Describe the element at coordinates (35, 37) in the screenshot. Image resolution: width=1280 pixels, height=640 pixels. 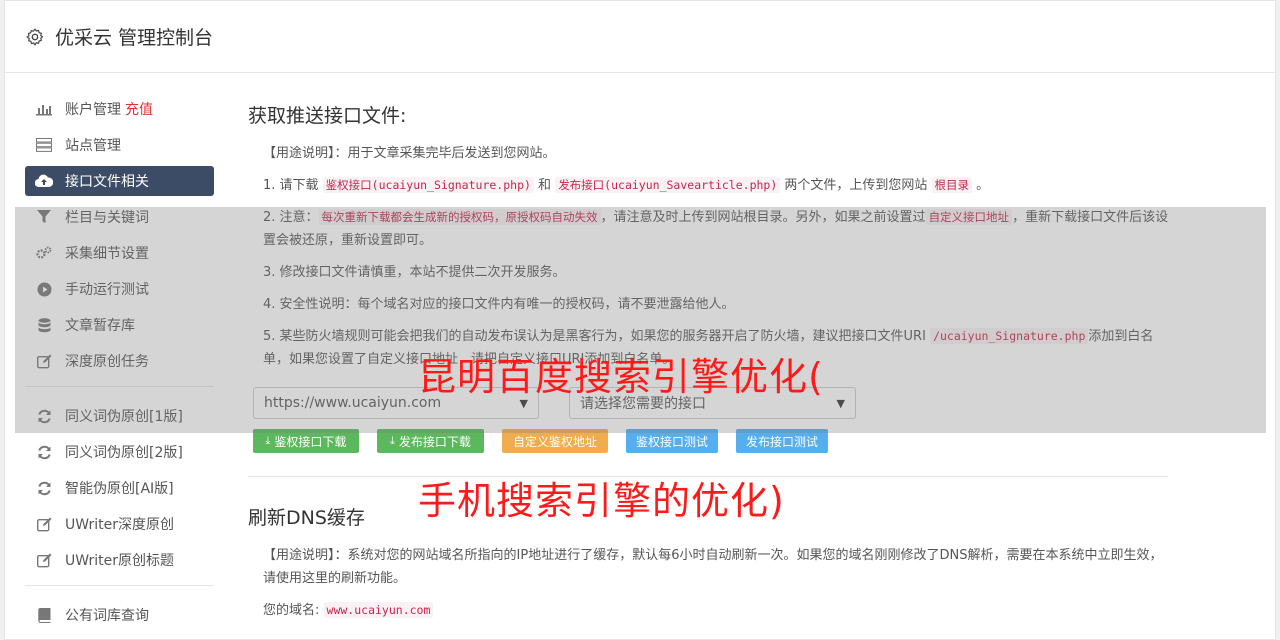
I see `gear-icon` at that location.